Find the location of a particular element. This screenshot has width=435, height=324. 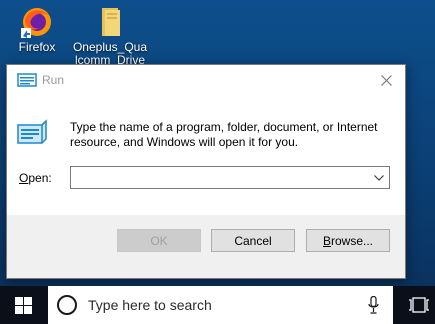

open-input is located at coordinates (219, 177).